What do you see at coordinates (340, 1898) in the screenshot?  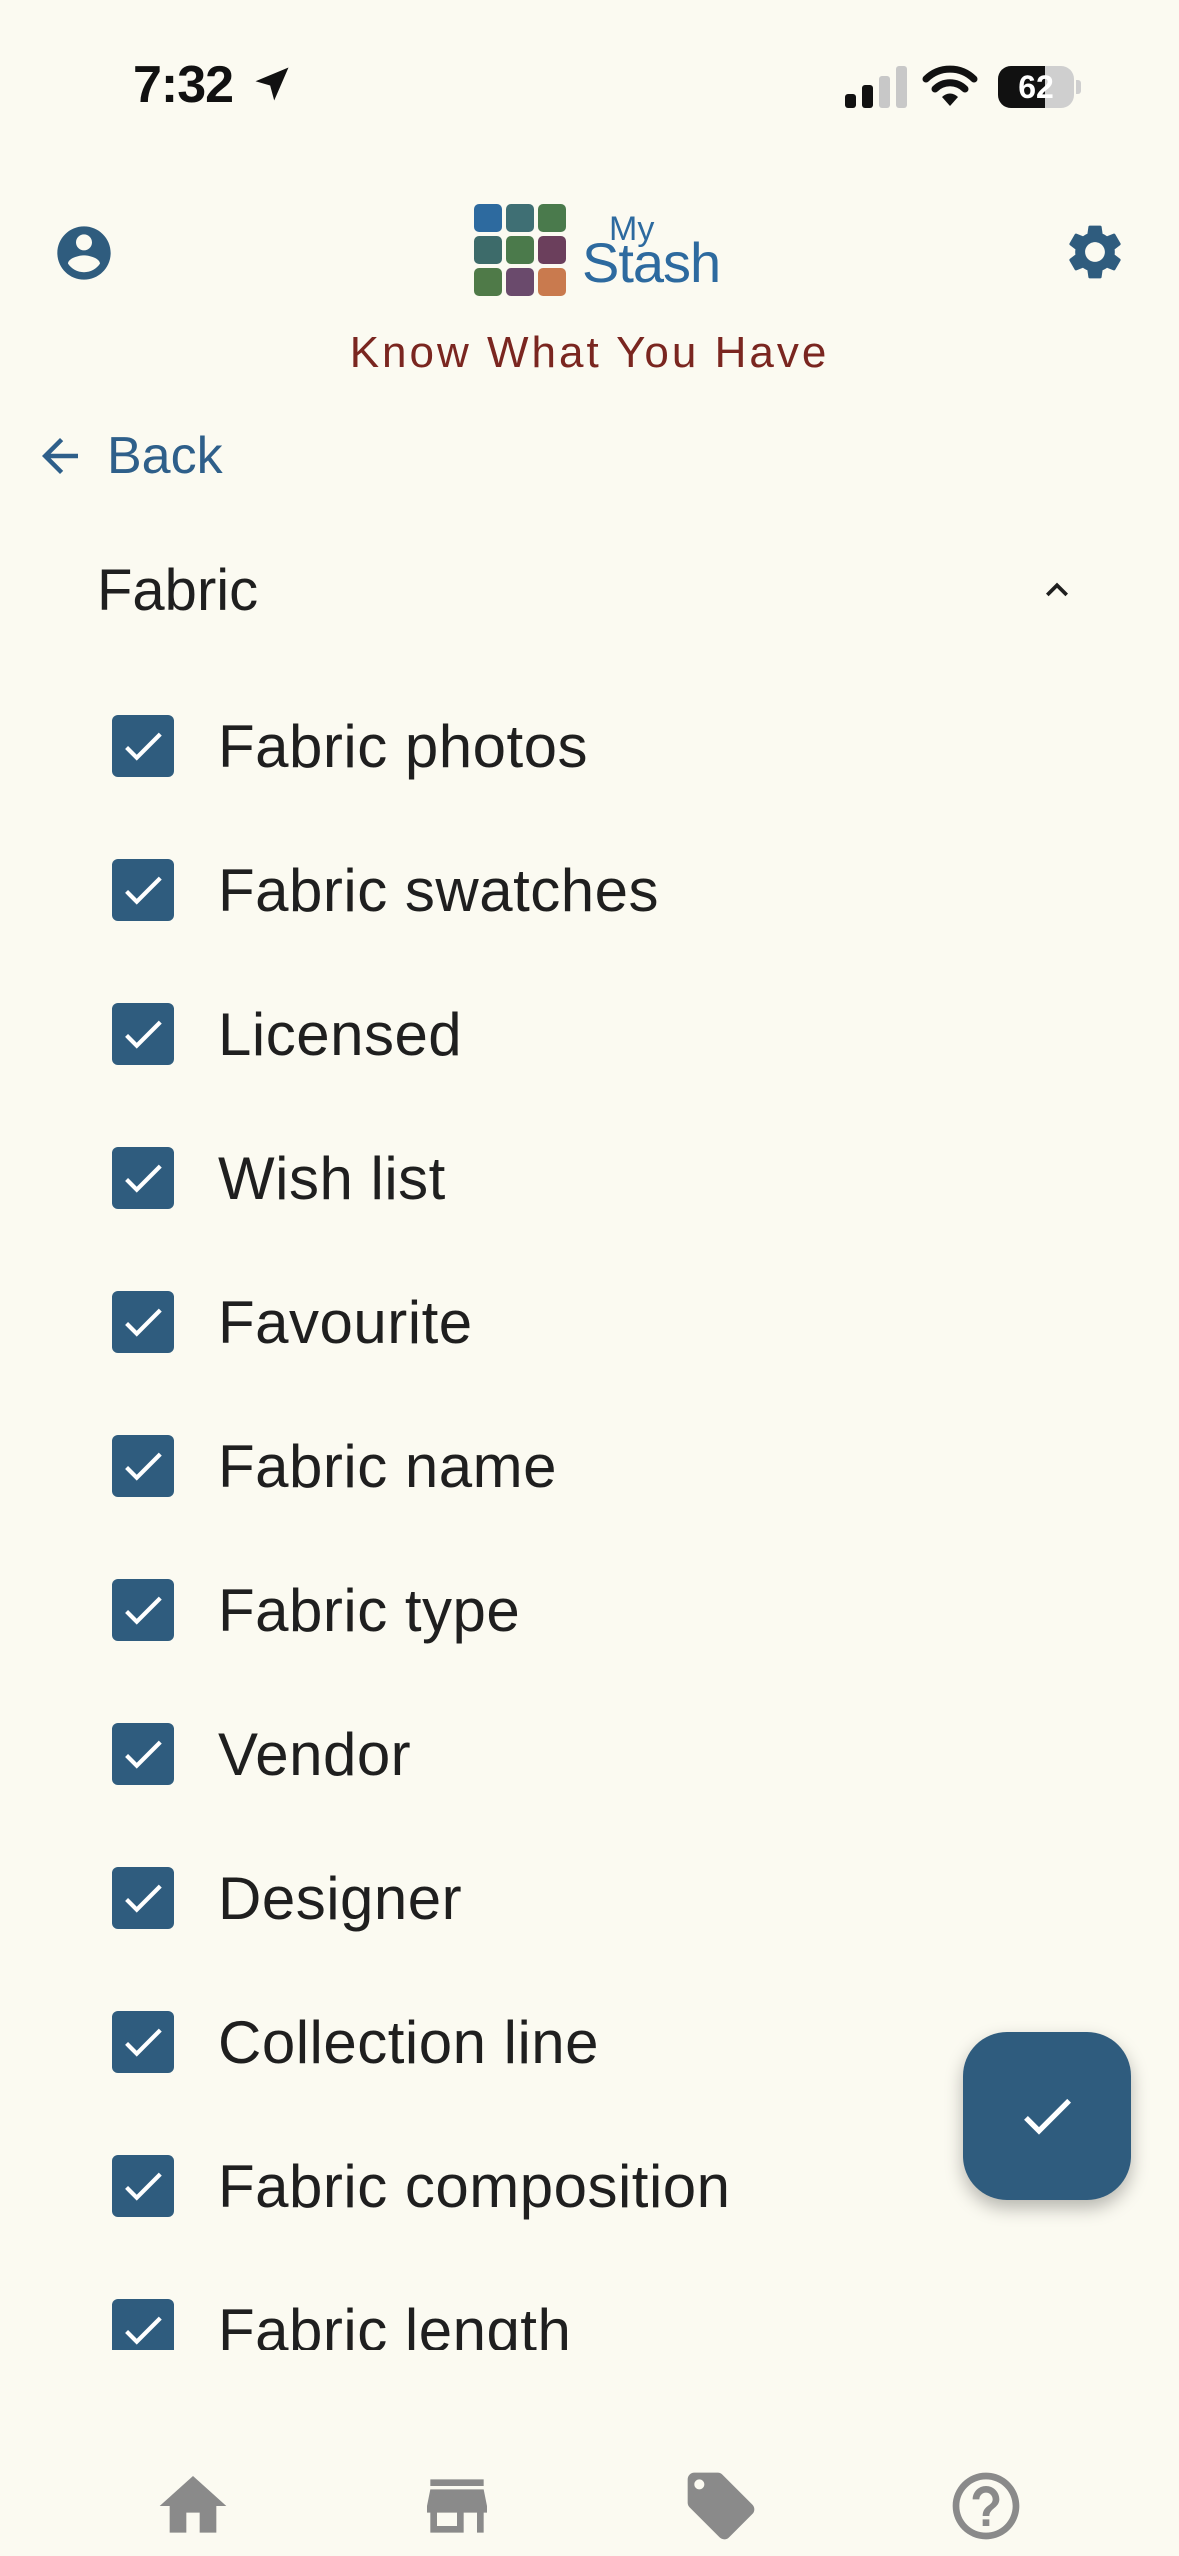 I see `checkbox-label: Designer` at bounding box center [340, 1898].